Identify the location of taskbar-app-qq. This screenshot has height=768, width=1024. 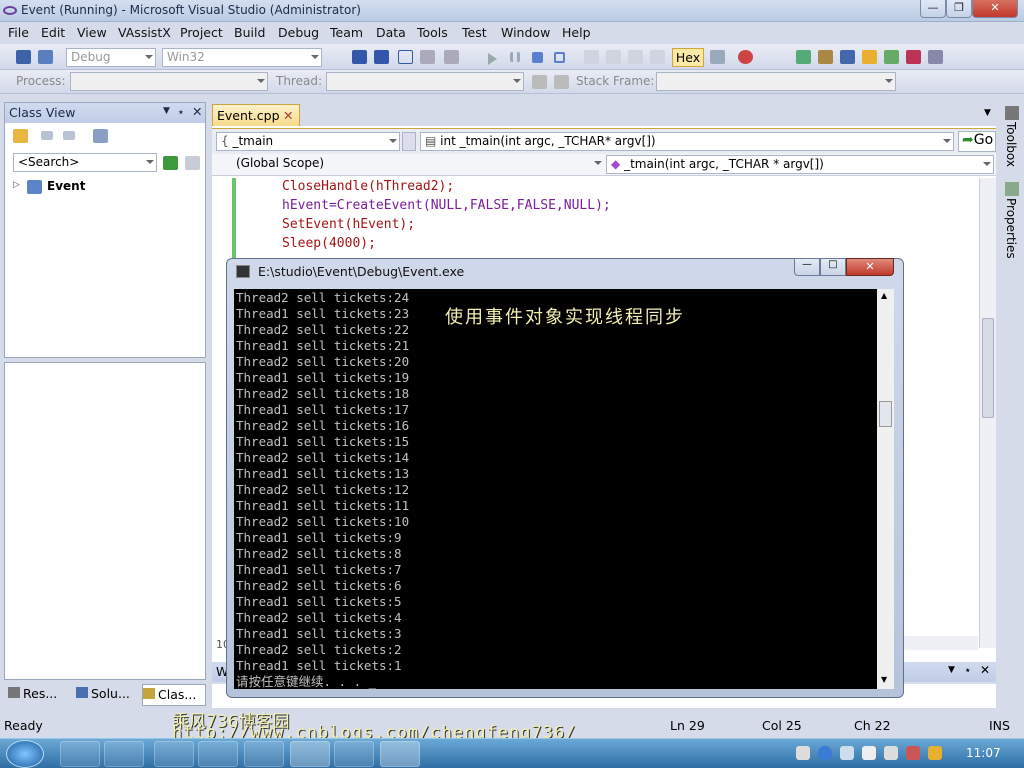
(80, 754).